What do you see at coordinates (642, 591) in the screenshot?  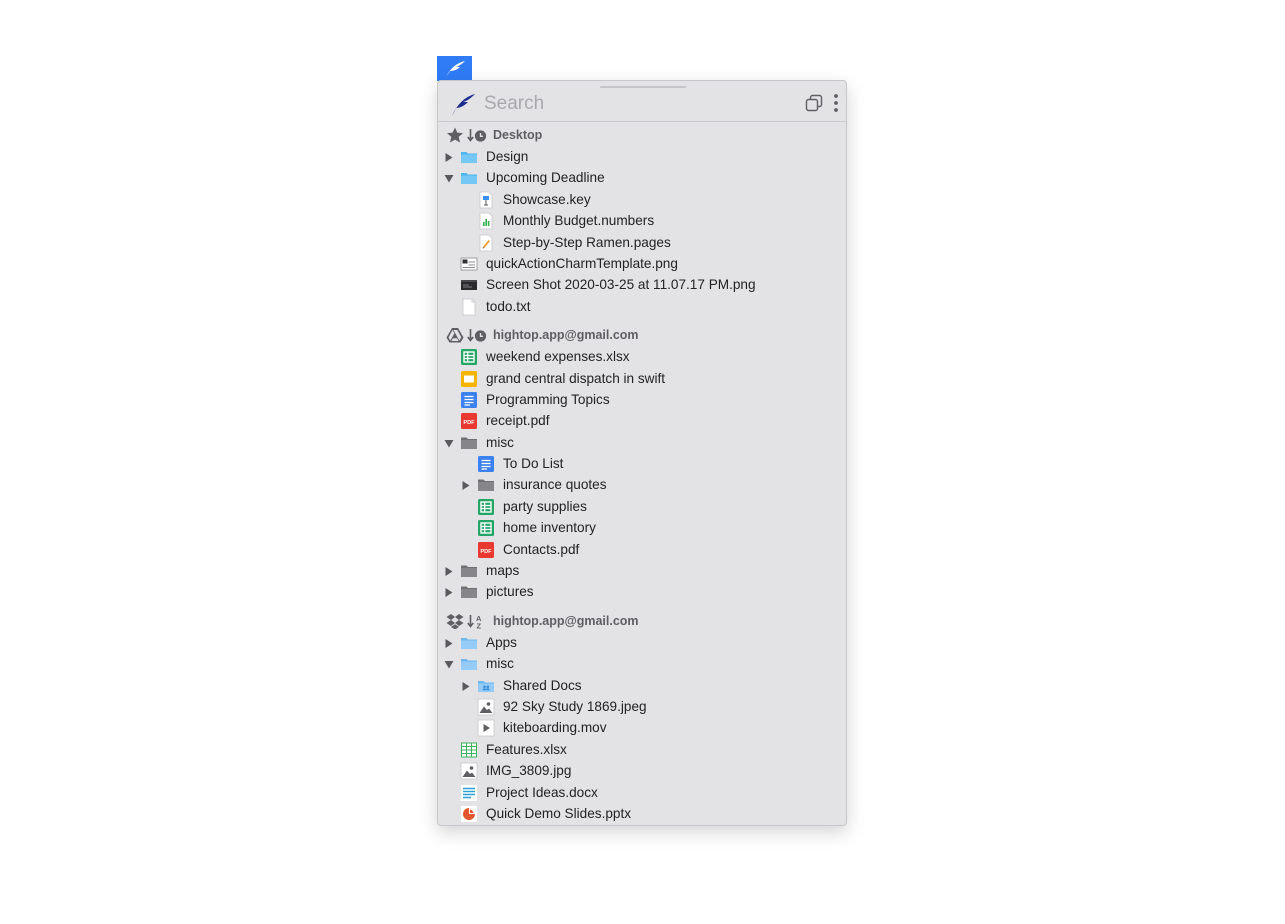 I see `folder-row-pictures: pictures` at bounding box center [642, 591].